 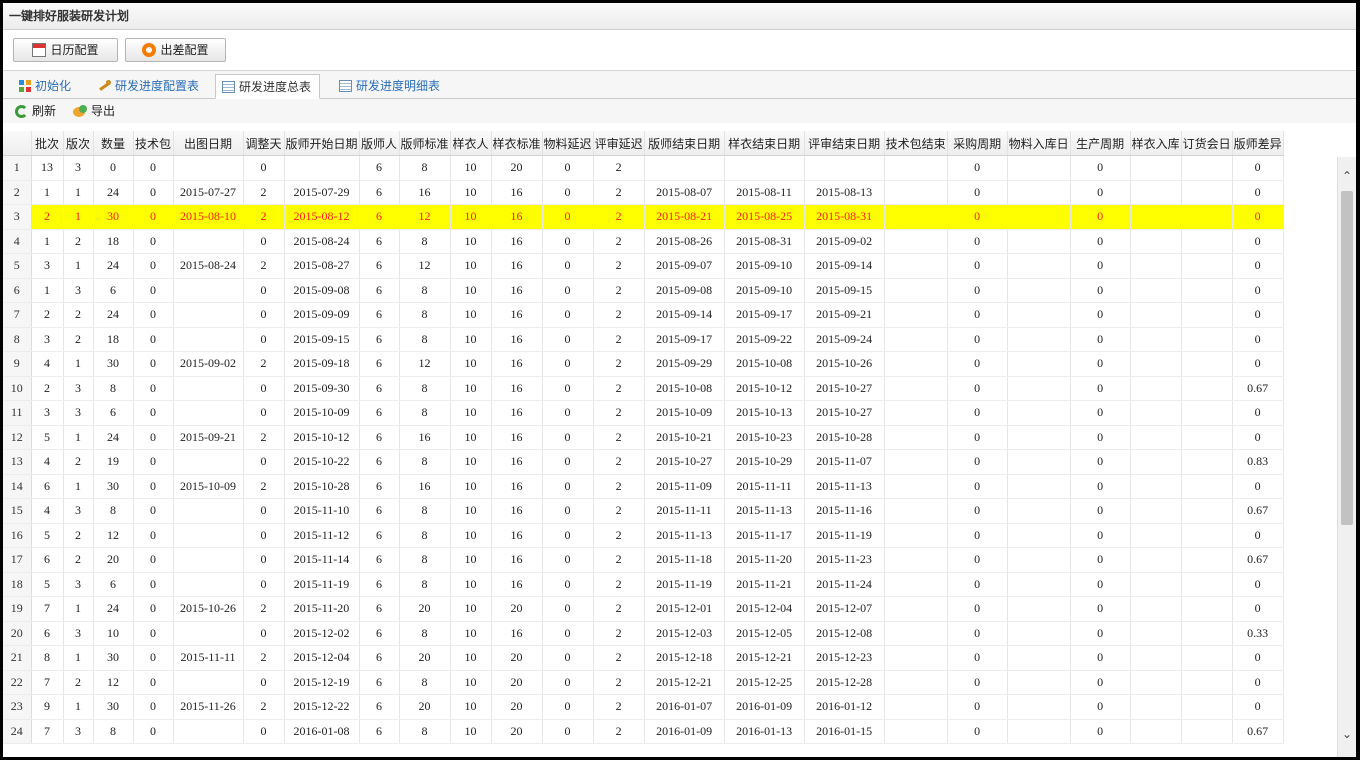 I want to click on column-header: 批次, so click(x=47, y=143).